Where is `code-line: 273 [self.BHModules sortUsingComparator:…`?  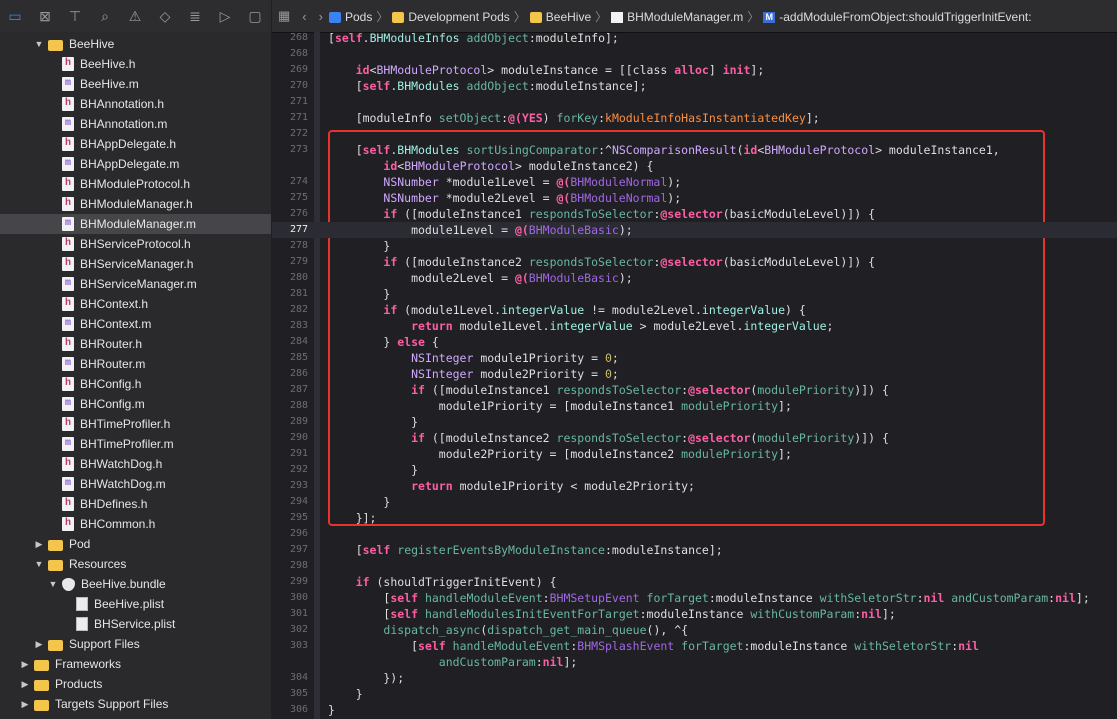 code-line: 273 [self.BHModules sortUsingComparator:… is located at coordinates (694, 150).